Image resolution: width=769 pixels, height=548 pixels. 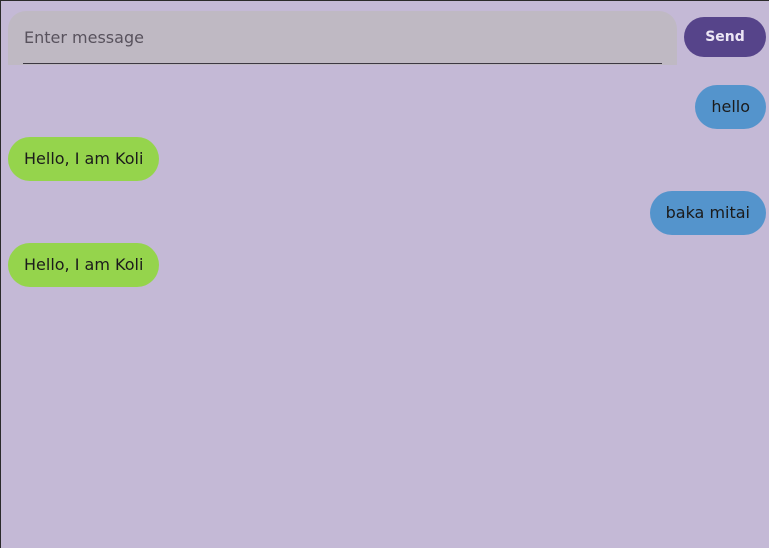 I want to click on message-row: hello, so click(x=387, y=107).